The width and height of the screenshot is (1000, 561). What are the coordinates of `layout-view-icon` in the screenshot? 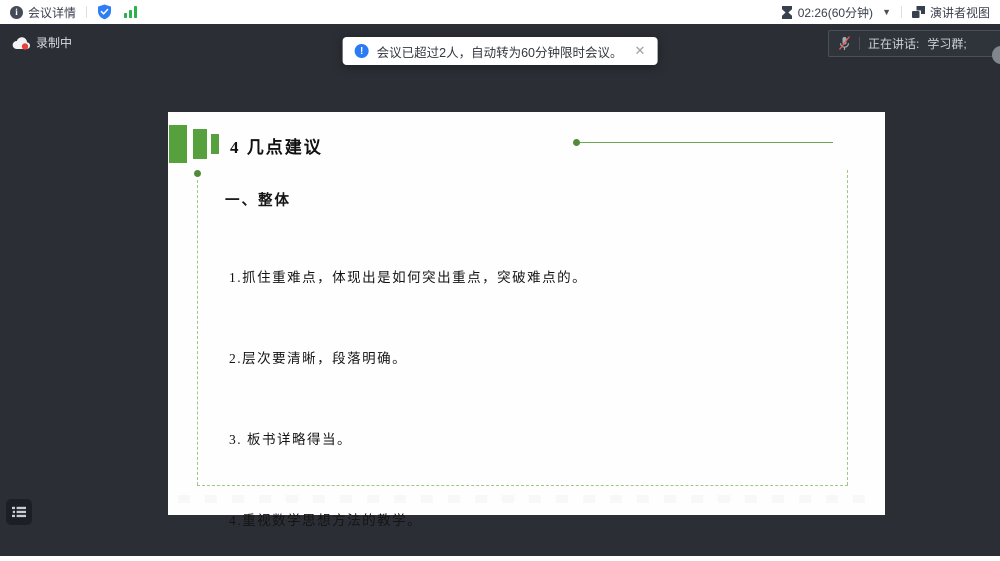 It's located at (918, 12).